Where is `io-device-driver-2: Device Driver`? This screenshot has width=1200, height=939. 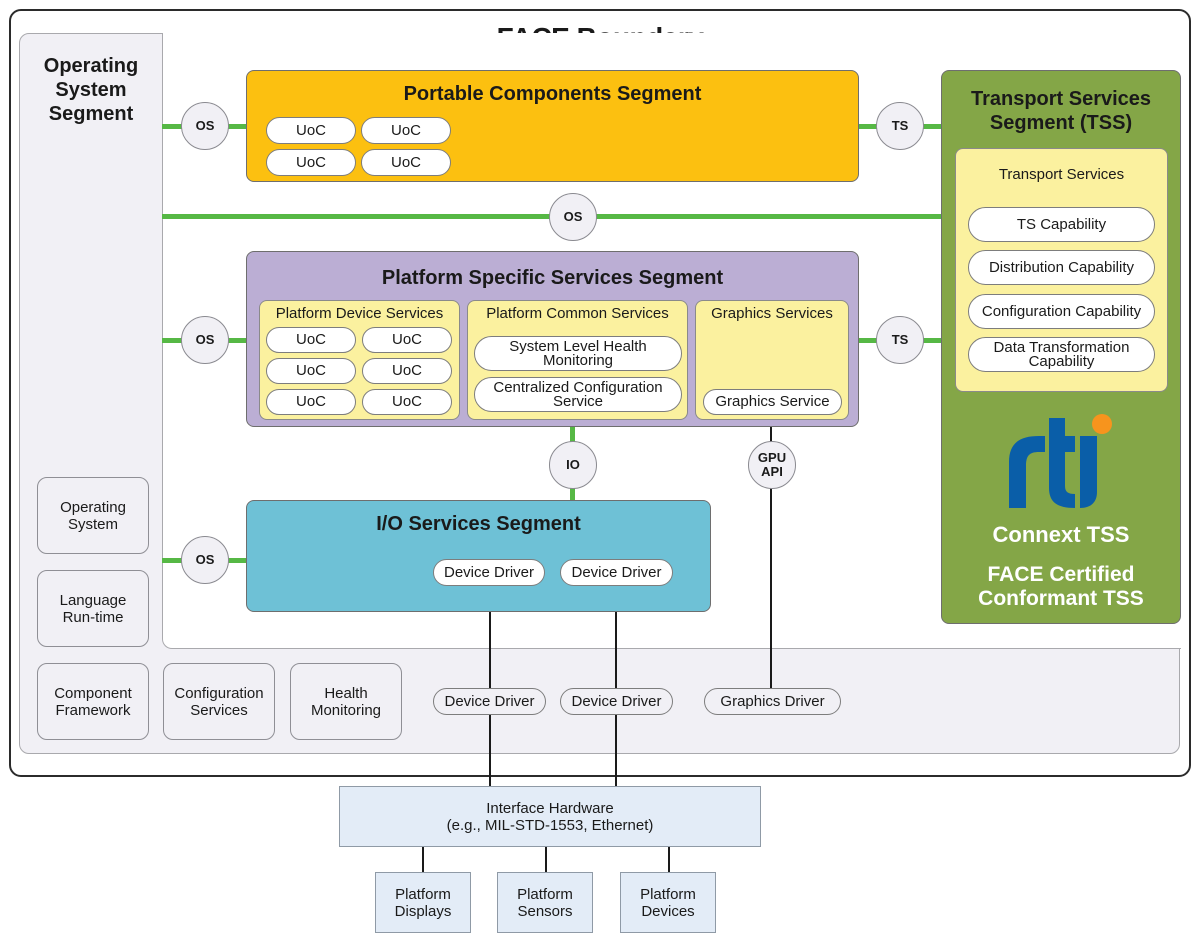 io-device-driver-2: Device Driver is located at coordinates (616, 572).